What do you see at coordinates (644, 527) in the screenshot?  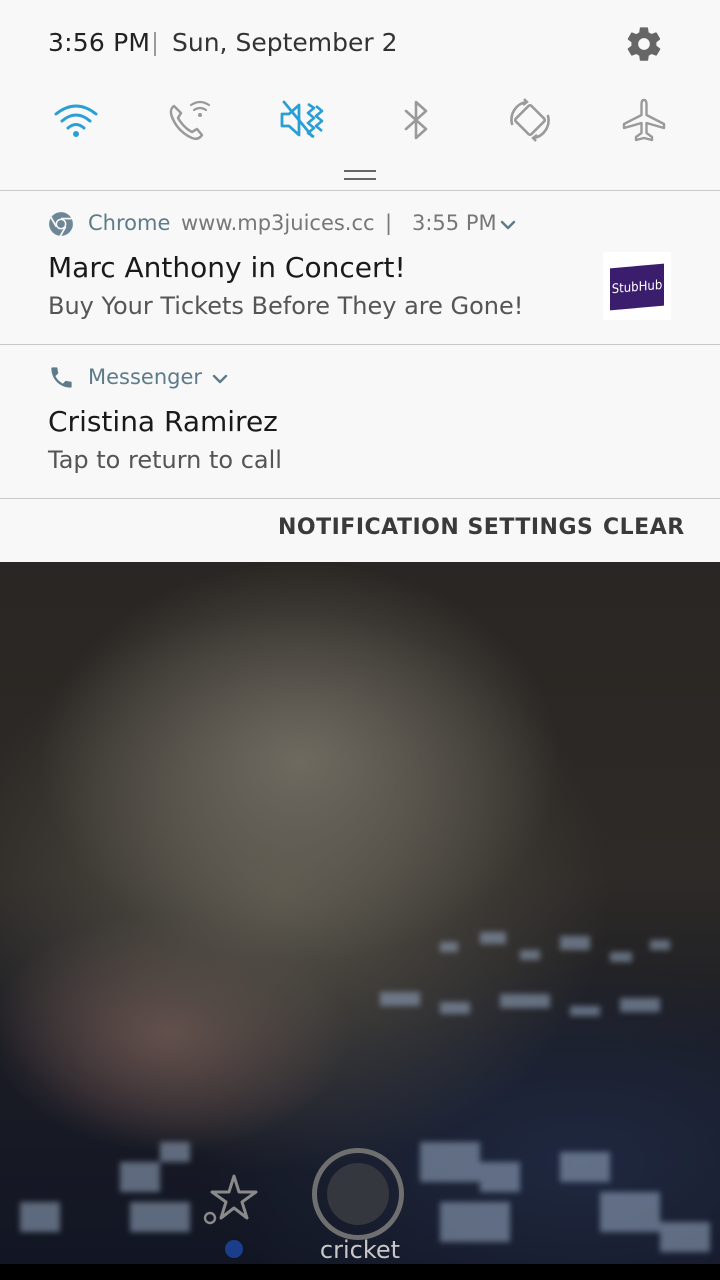 I see `clear-button: CLEAR` at bounding box center [644, 527].